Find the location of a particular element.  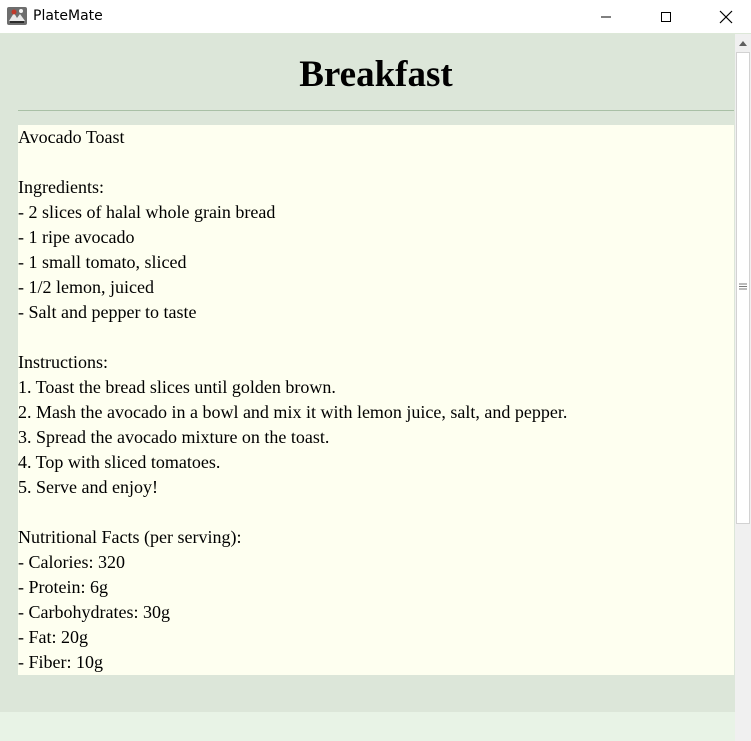

scroll-up-button is located at coordinates (743, 43).